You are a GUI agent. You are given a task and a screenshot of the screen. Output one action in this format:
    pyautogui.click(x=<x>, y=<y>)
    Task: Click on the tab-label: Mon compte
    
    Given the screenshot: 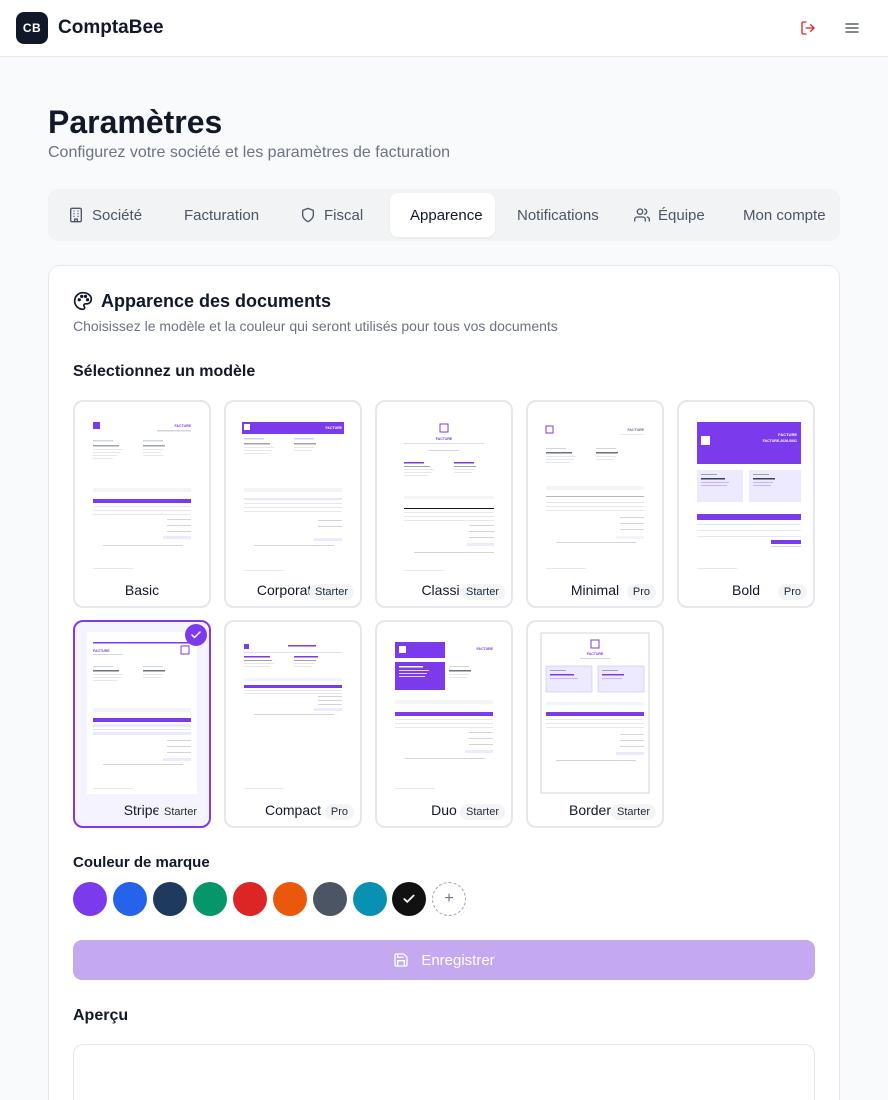 What is the action you would take?
    pyautogui.click(x=784, y=215)
    